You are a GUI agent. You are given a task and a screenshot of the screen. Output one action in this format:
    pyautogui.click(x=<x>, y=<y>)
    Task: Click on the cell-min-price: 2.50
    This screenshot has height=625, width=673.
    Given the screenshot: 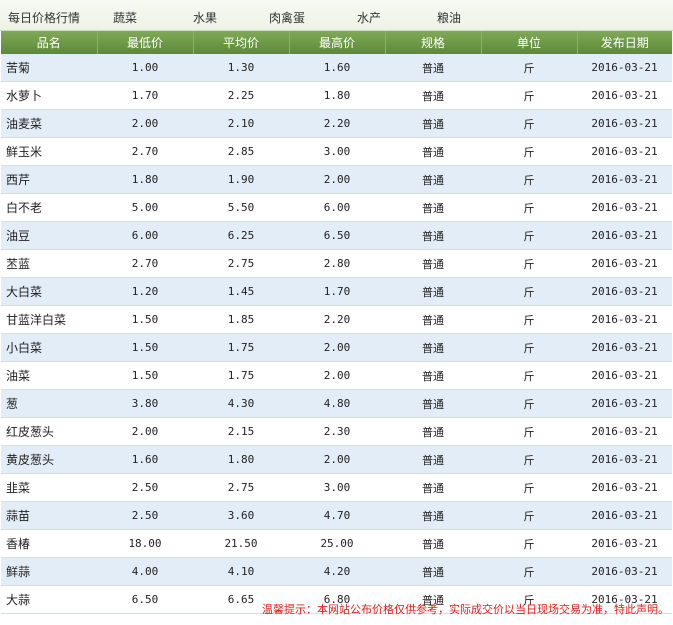 What is the action you would take?
    pyautogui.click(x=145, y=515)
    